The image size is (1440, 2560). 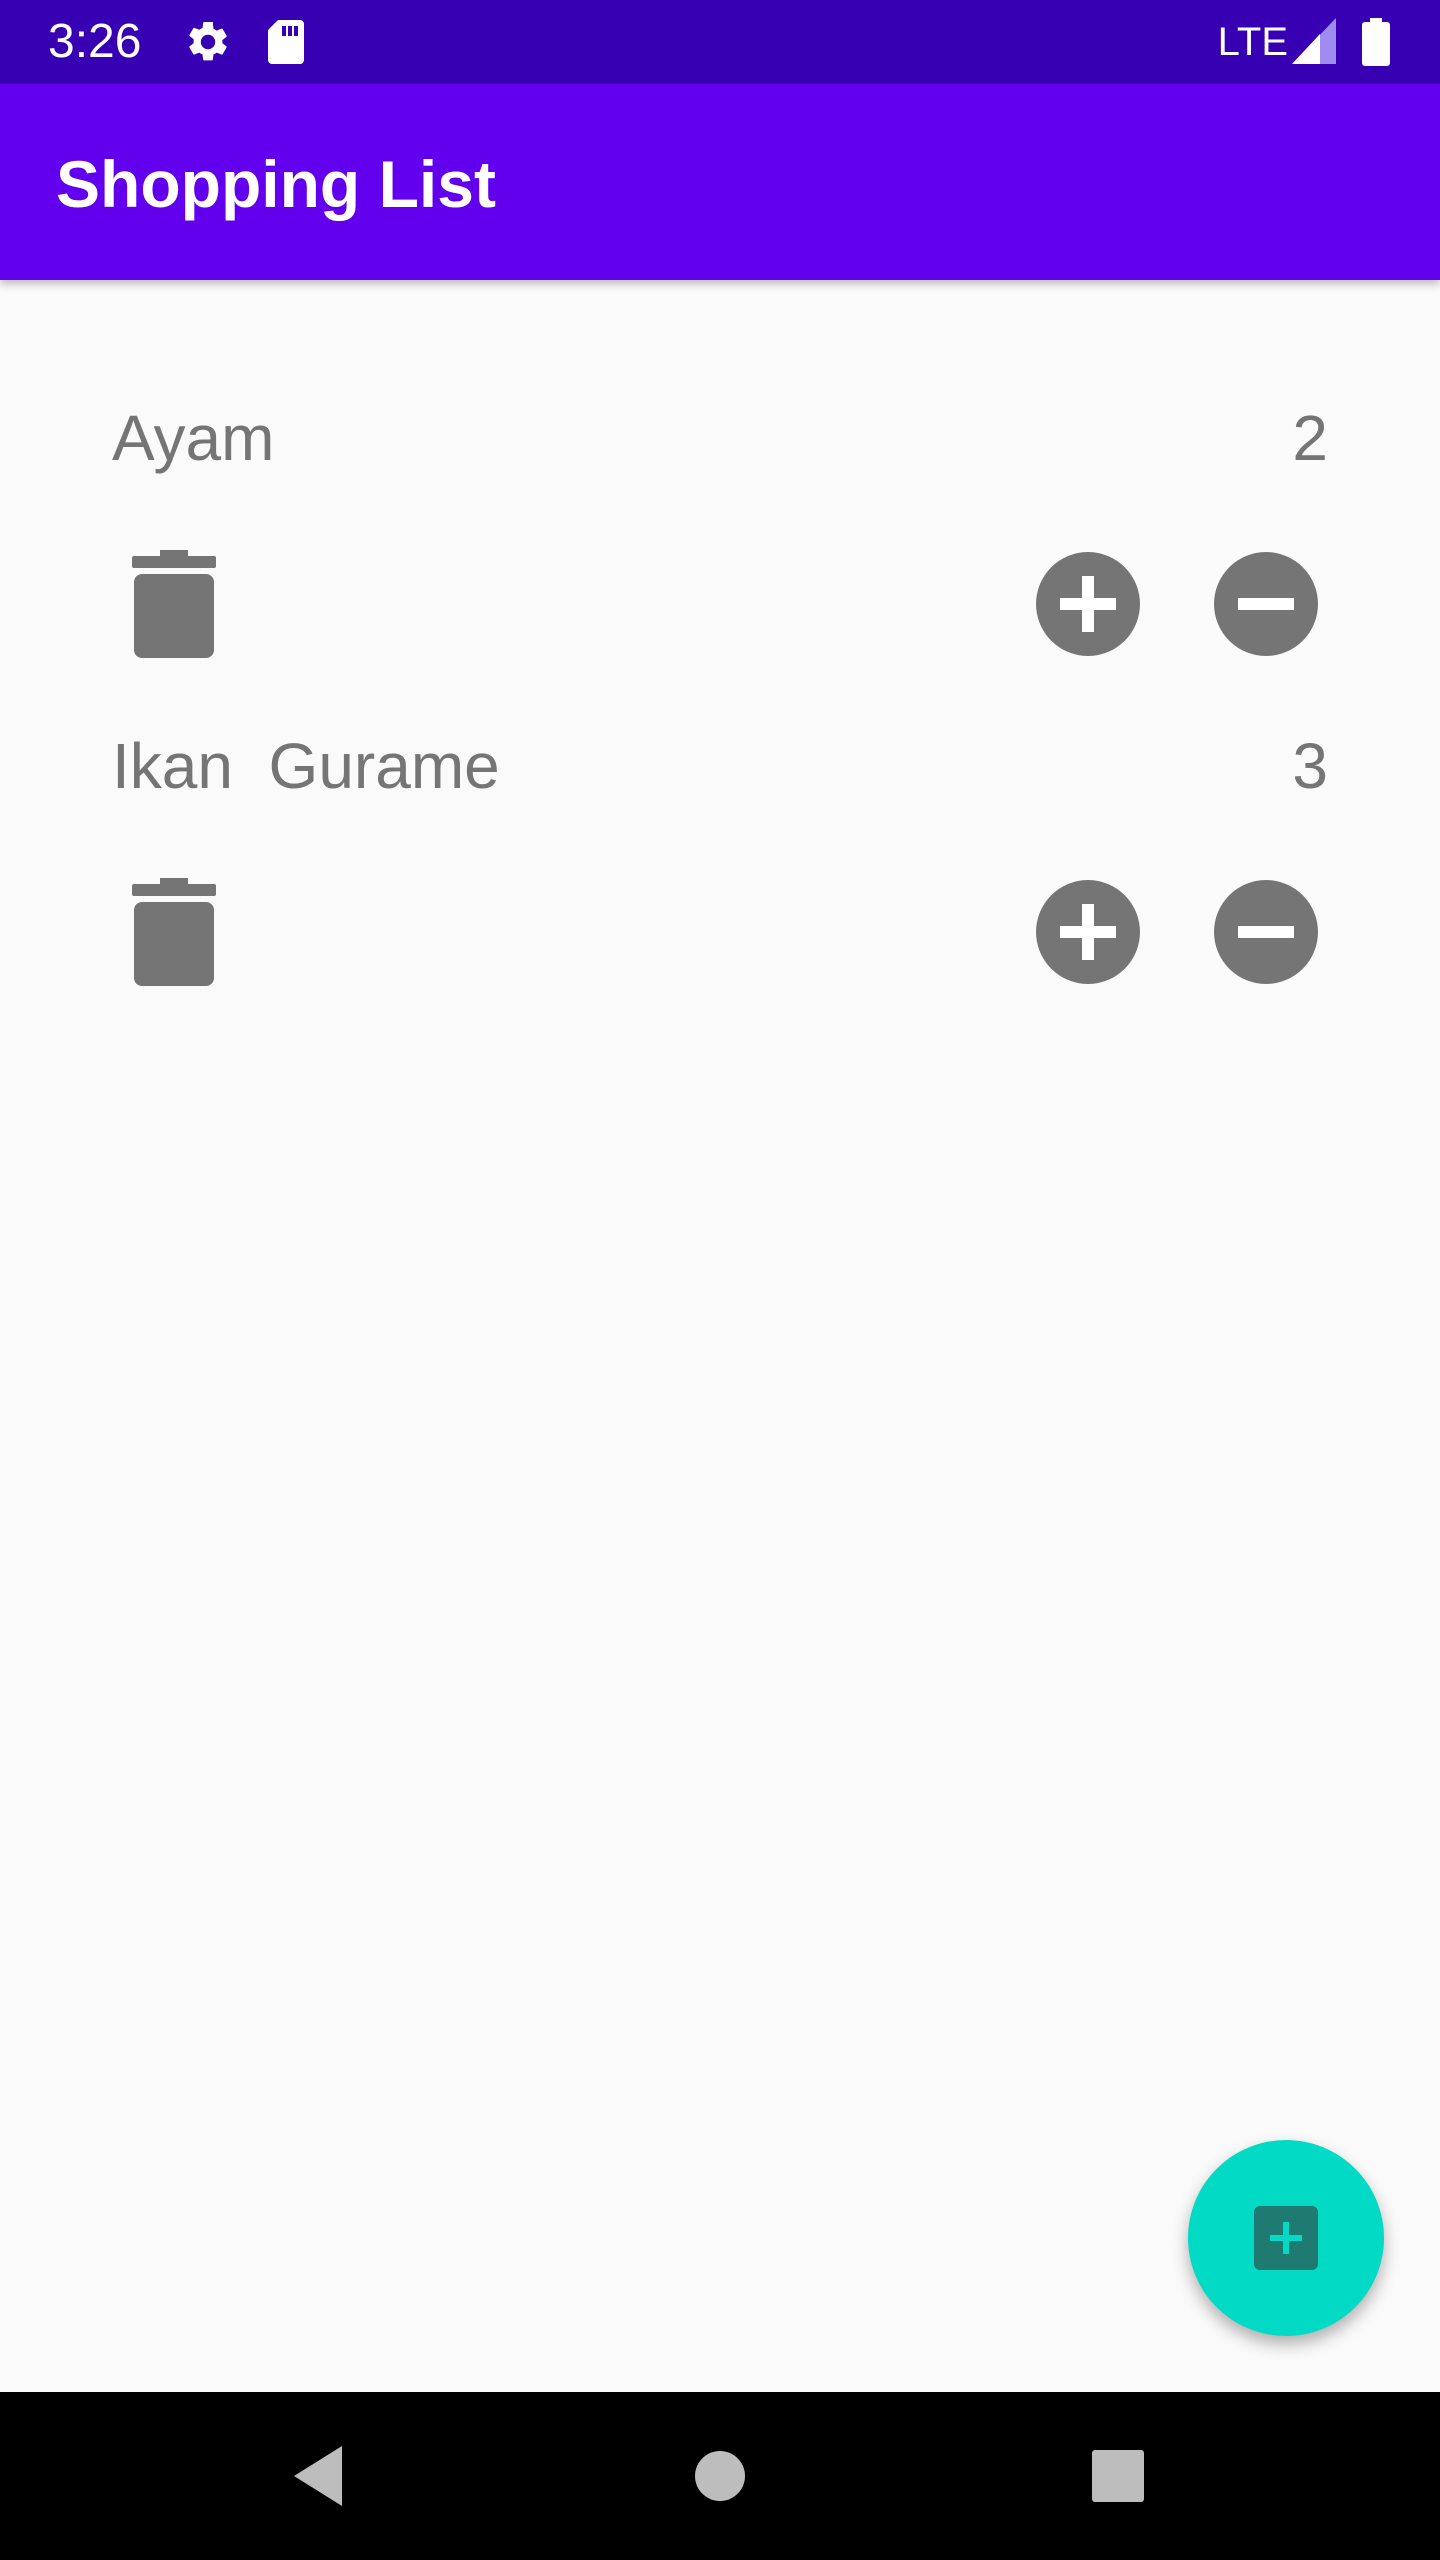 What do you see at coordinates (1252, 42) in the screenshot?
I see `network-type: LTE` at bounding box center [1252, 42].